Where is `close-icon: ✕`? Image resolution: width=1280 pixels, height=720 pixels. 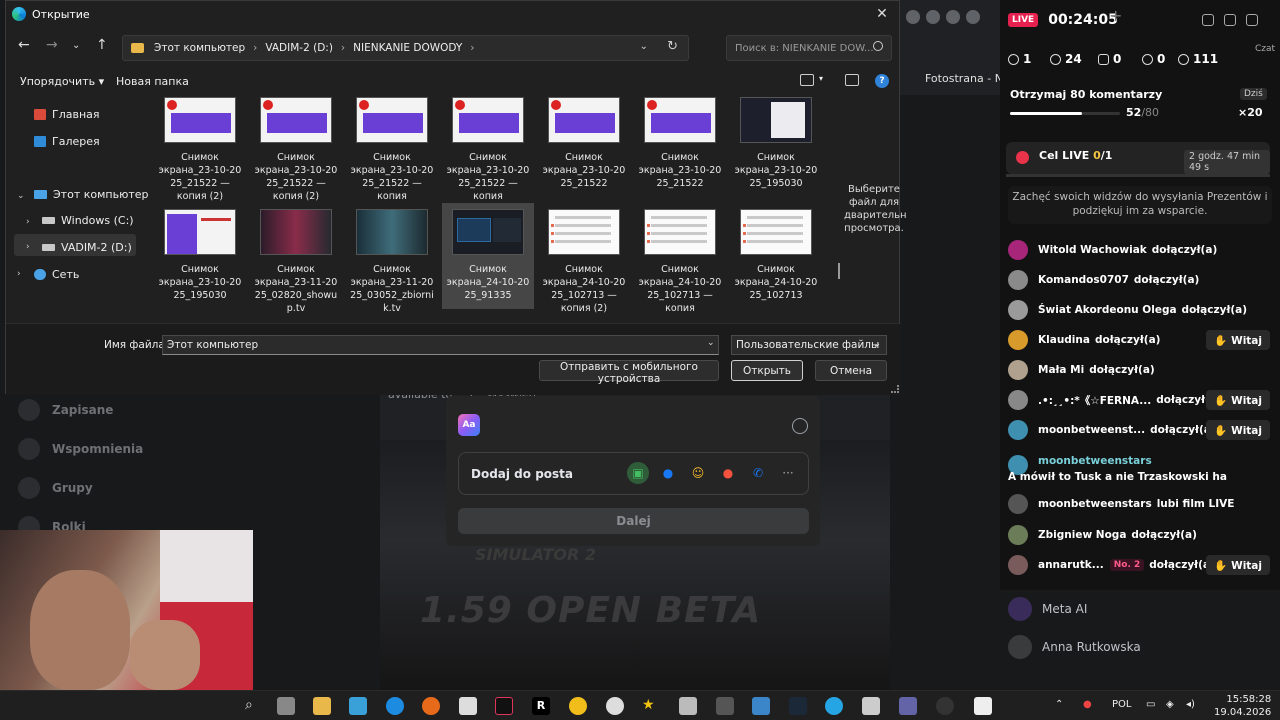
close-icon: ✕ is located at coordinates (882, 14).